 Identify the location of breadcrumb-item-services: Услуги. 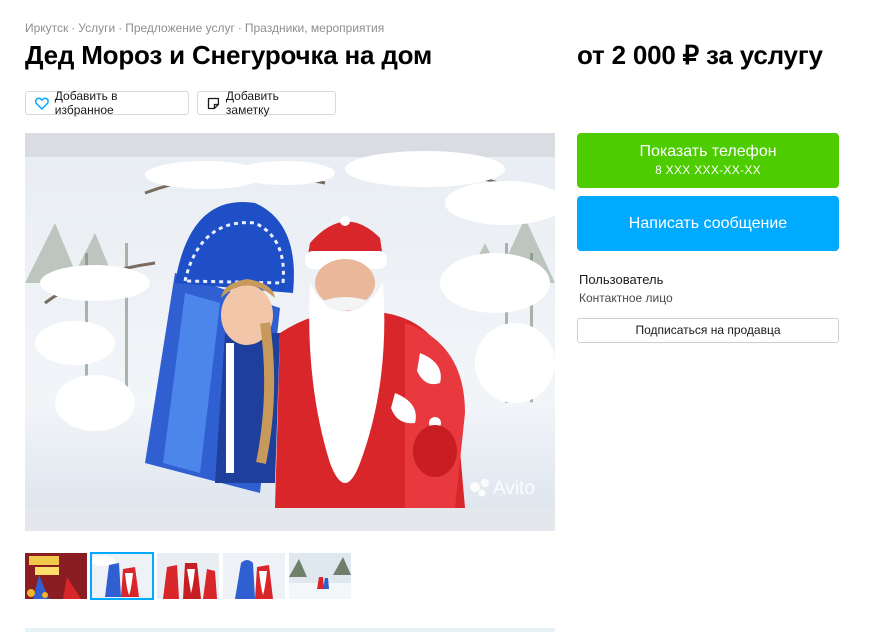
(96, 28).